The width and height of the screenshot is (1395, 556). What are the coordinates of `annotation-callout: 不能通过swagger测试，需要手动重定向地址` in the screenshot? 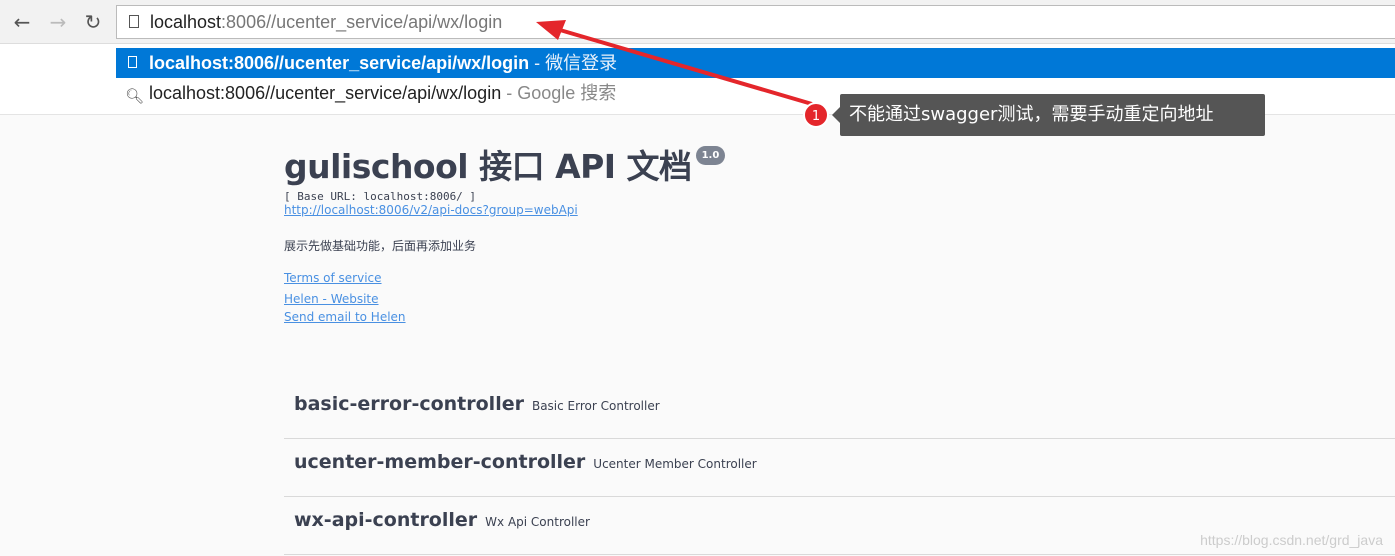 It's located at (1048, 115).